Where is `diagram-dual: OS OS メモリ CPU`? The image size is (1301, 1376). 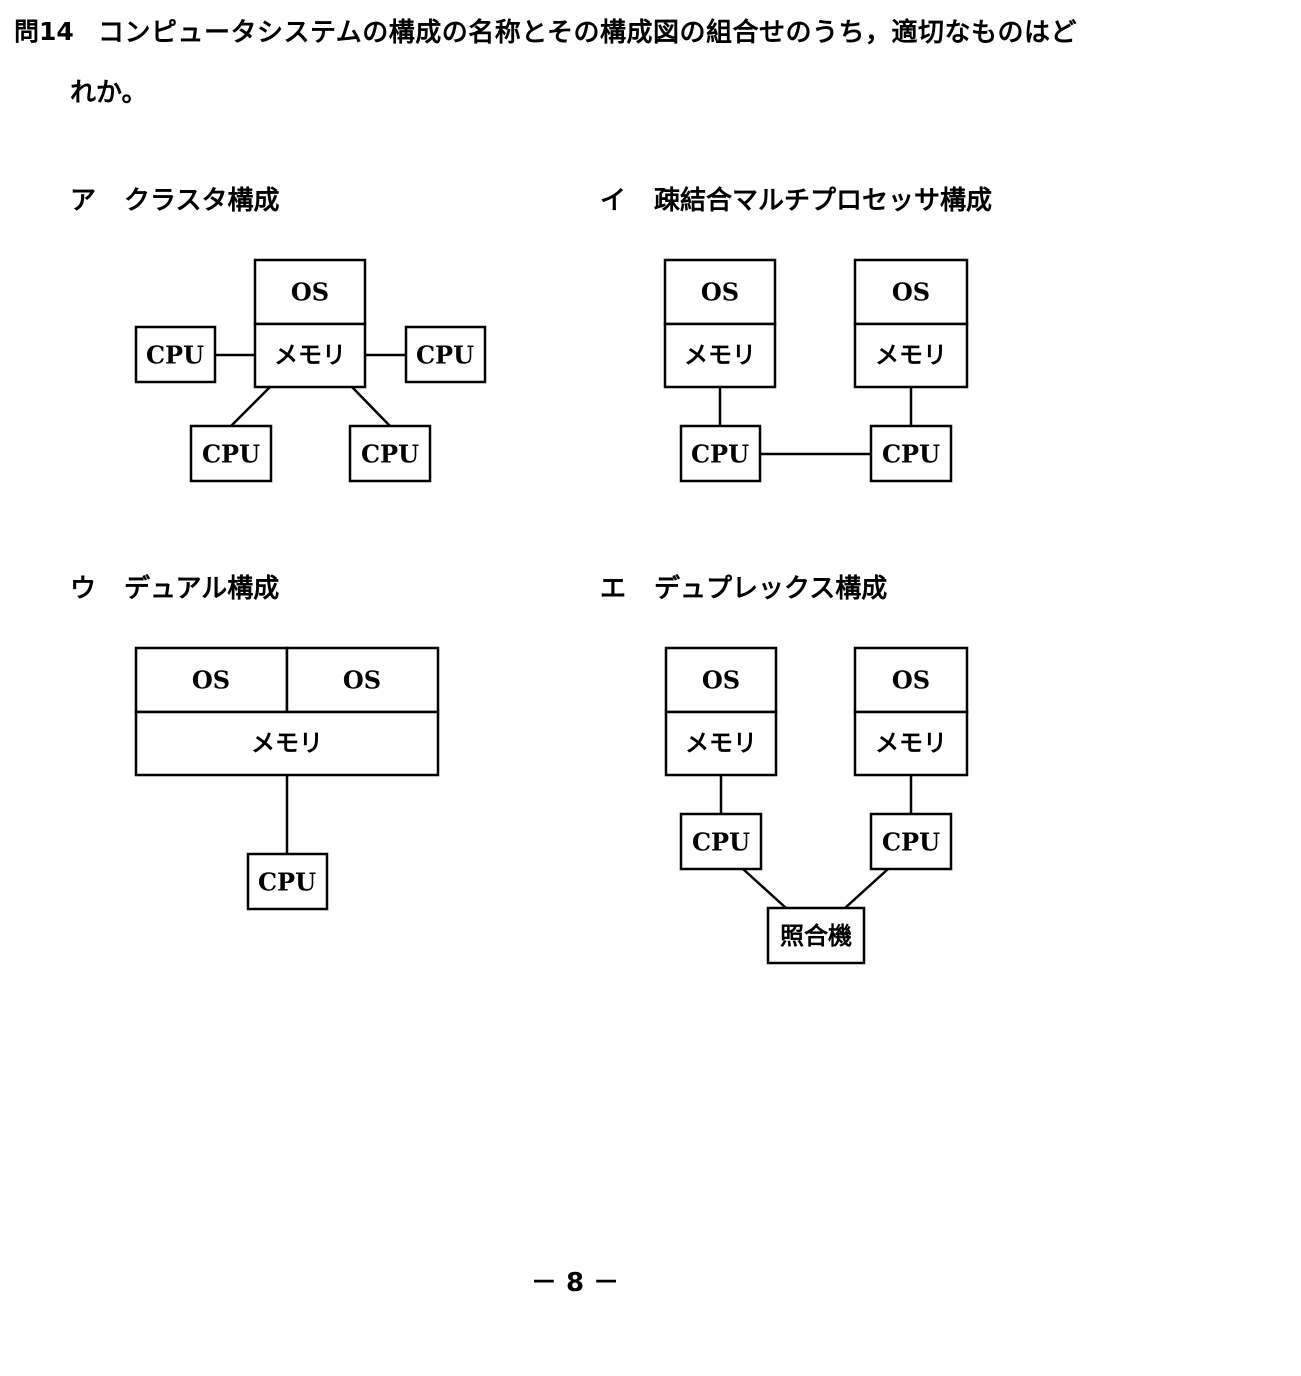
diagram-dual: OS OS メモリ CPU is located at coordinates (287, 778).